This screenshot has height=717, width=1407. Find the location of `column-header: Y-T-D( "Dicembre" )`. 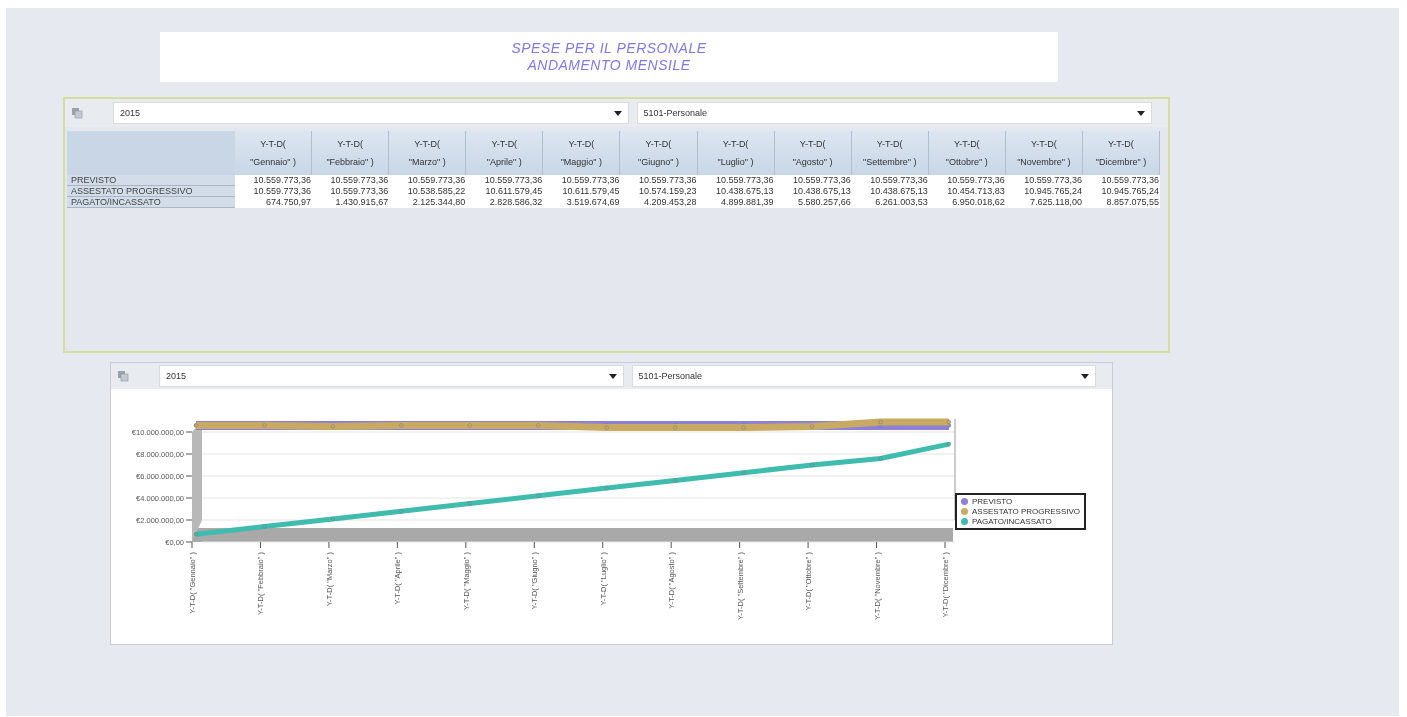

column-header: Y-T-D( "Dicembre" ) is located at coordinates (1121, 153).